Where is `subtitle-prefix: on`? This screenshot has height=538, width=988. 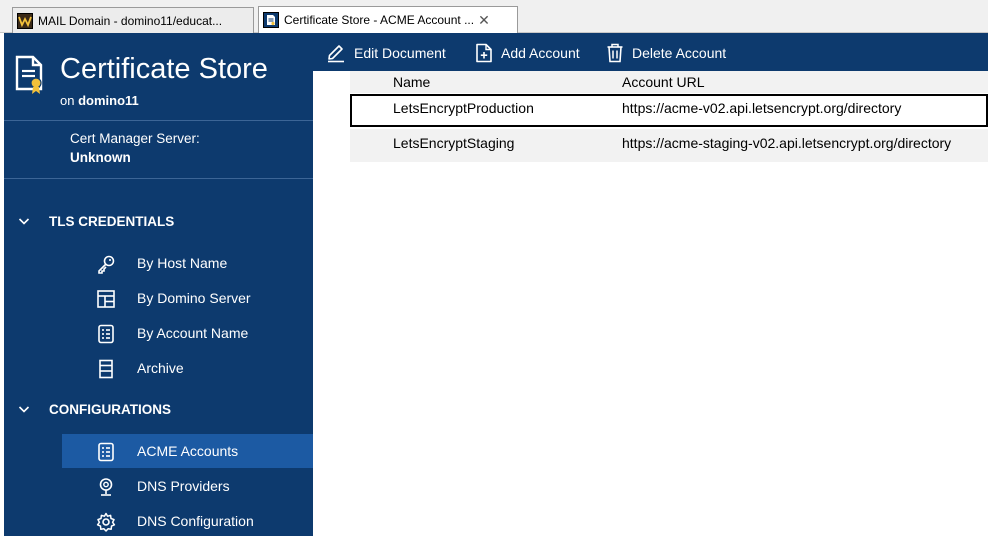 subtitle-prefix: on is located at coordinates (67, 100).